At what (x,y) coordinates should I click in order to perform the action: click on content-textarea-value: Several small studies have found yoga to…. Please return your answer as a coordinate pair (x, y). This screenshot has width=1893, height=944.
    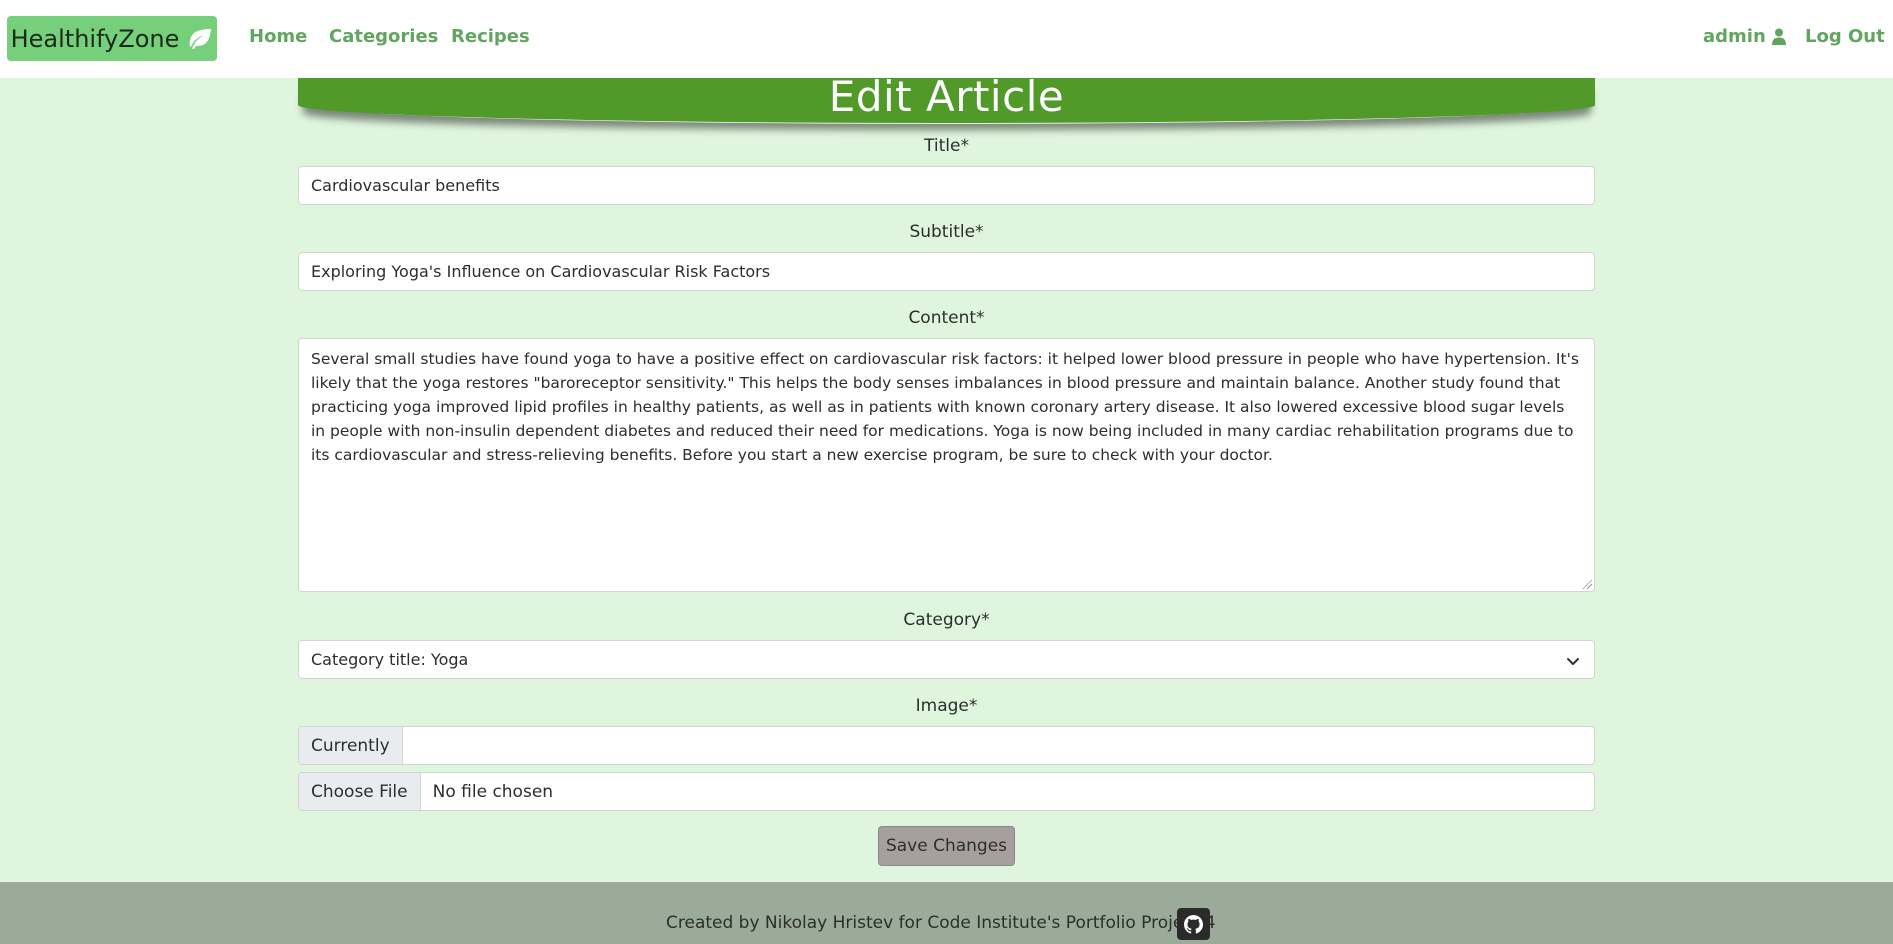
    Looking at the image, I should click on (945, 407).